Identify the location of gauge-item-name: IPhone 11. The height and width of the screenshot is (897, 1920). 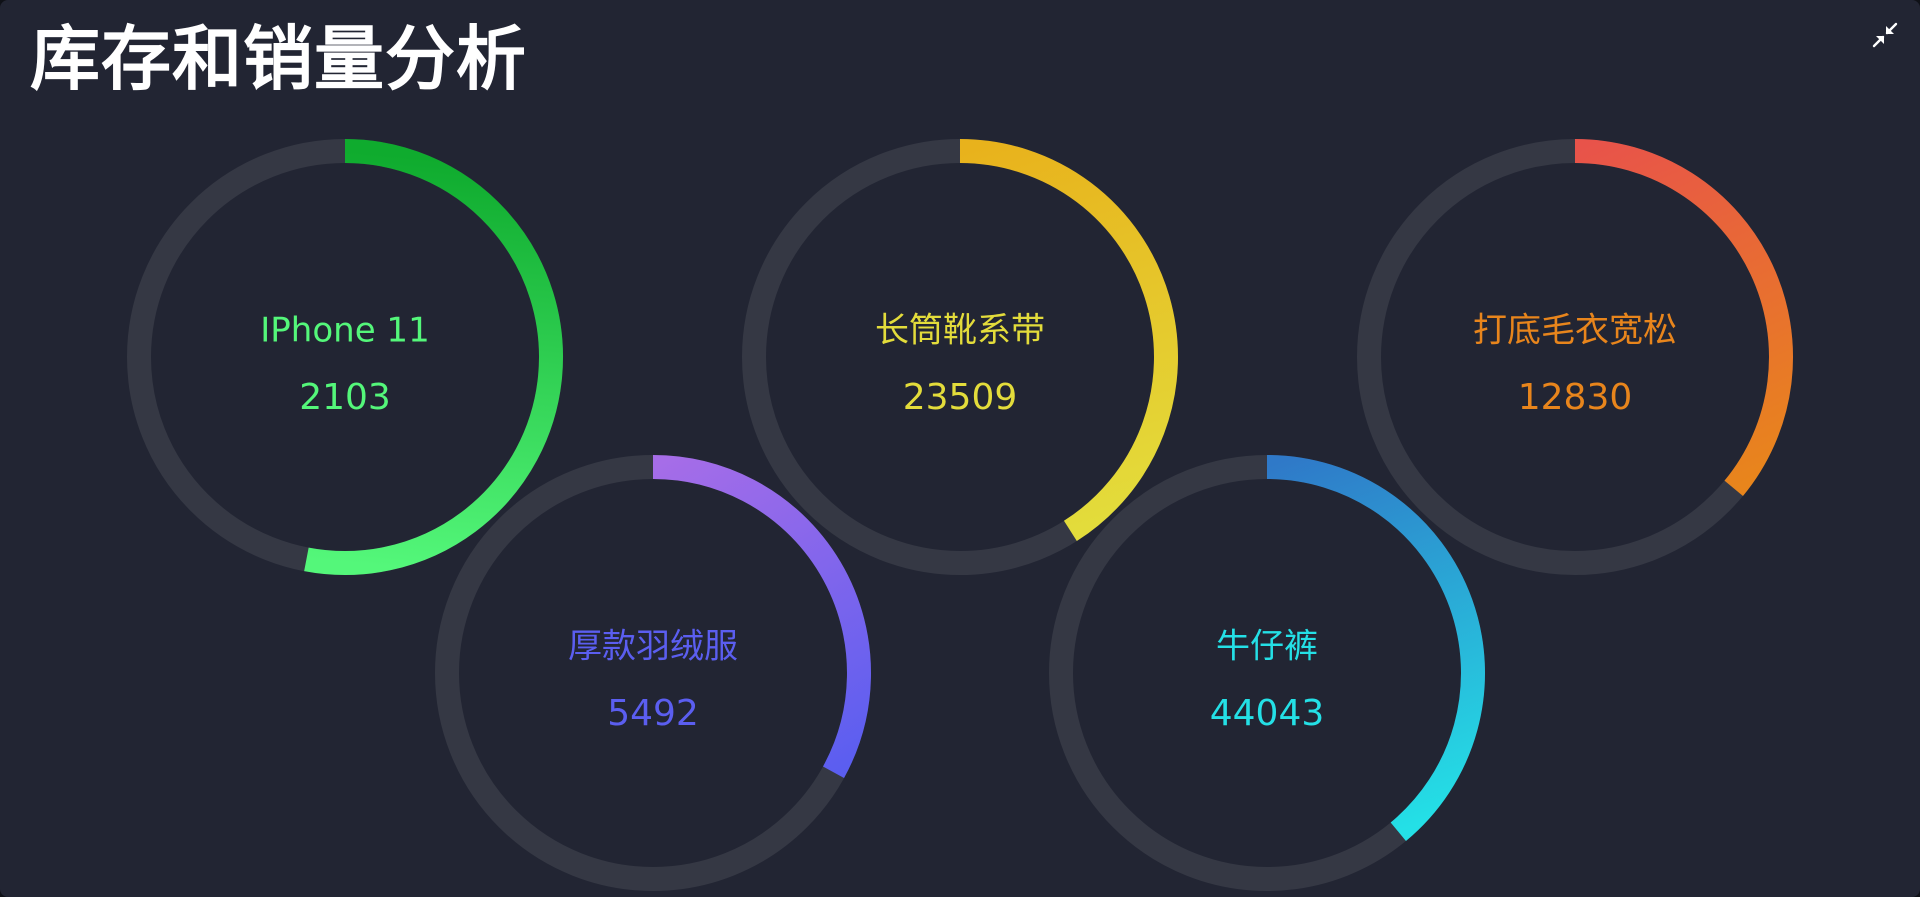
(344, 331).